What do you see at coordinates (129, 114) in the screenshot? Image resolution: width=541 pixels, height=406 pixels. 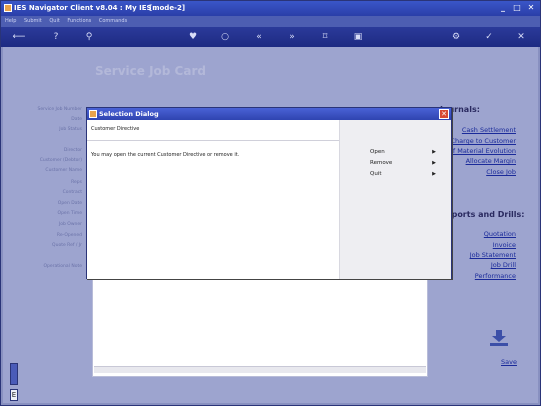 I see `dialog-title: Selection Dialog` at bounding box center [129, 114].